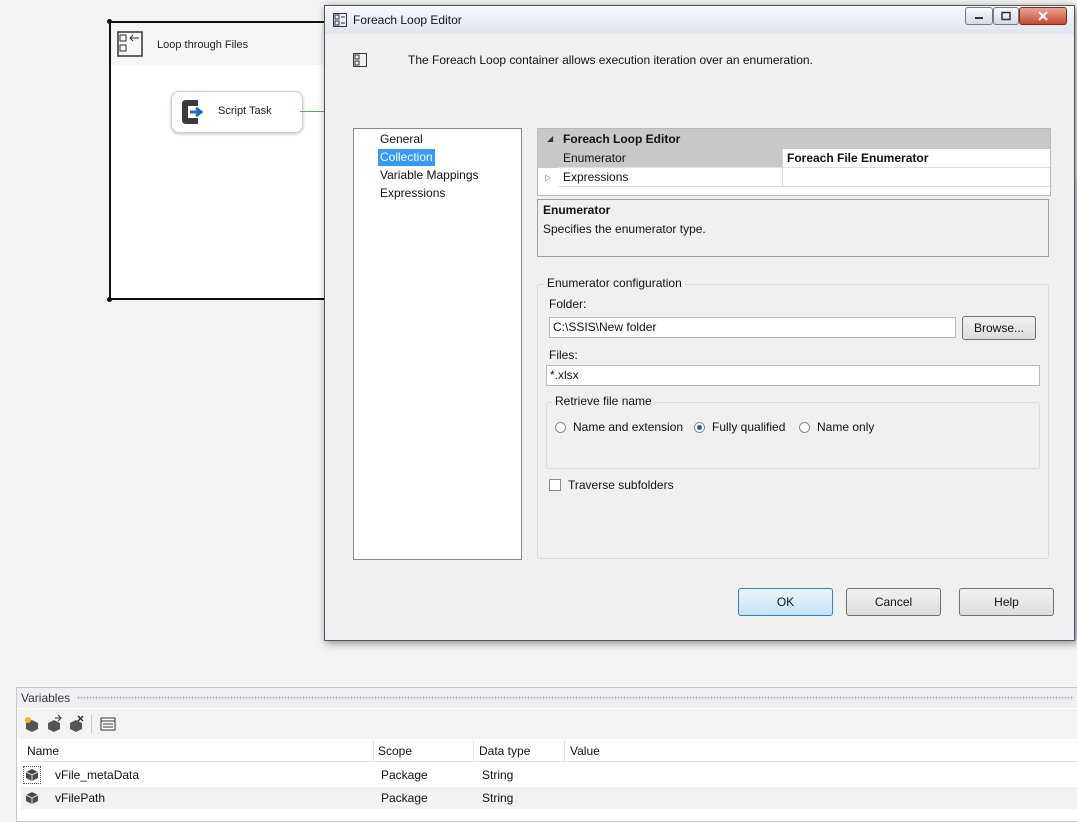 The height and width of the screenshot is (822, 1077). What do you see at coordinates (76, 724) in the screenshot?
I see `delete-variable-icon` at bounding box center [76, 724].